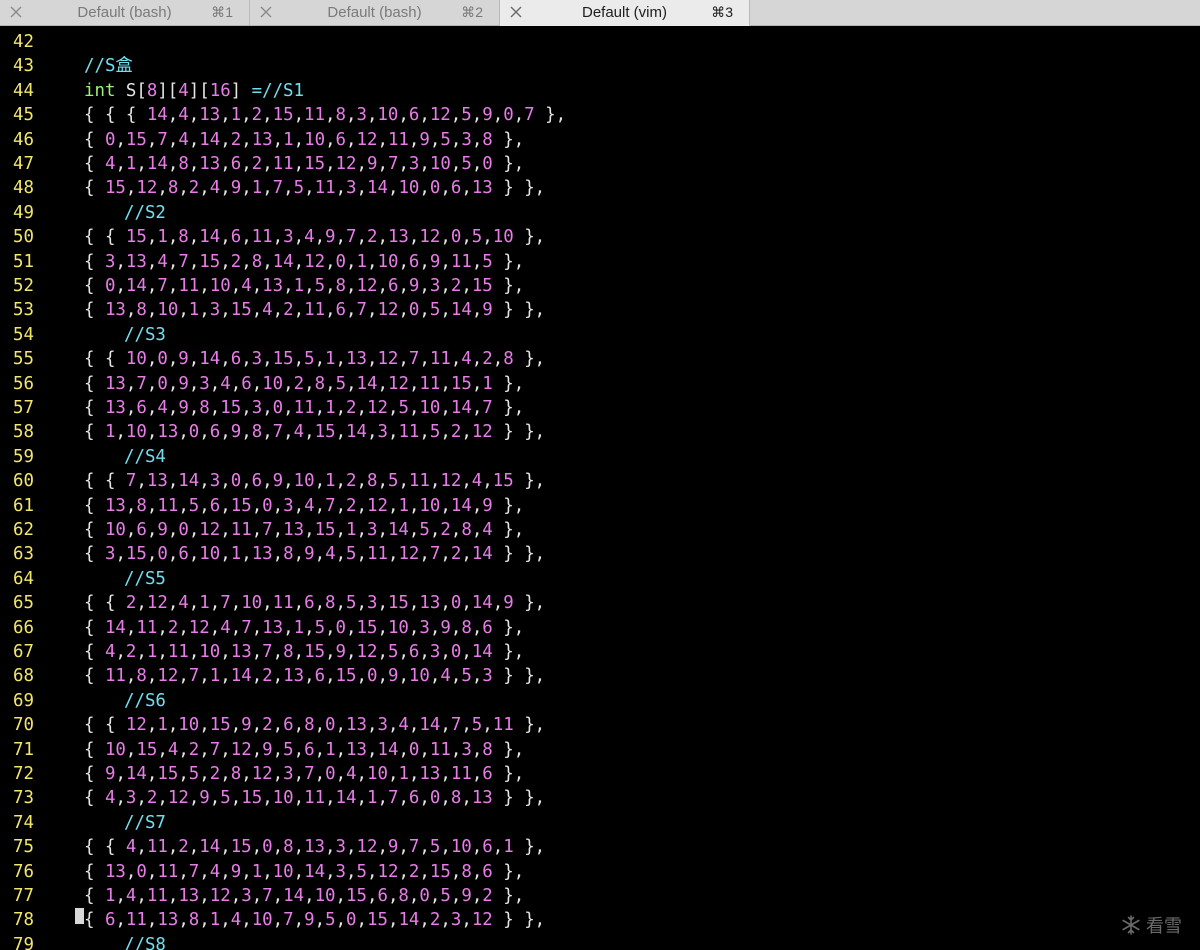 The width and height of the screenshot is (1200, 950). Describe the element at coordinates (23, 334) in the screenshot. I see `line-number: 54` at that location.